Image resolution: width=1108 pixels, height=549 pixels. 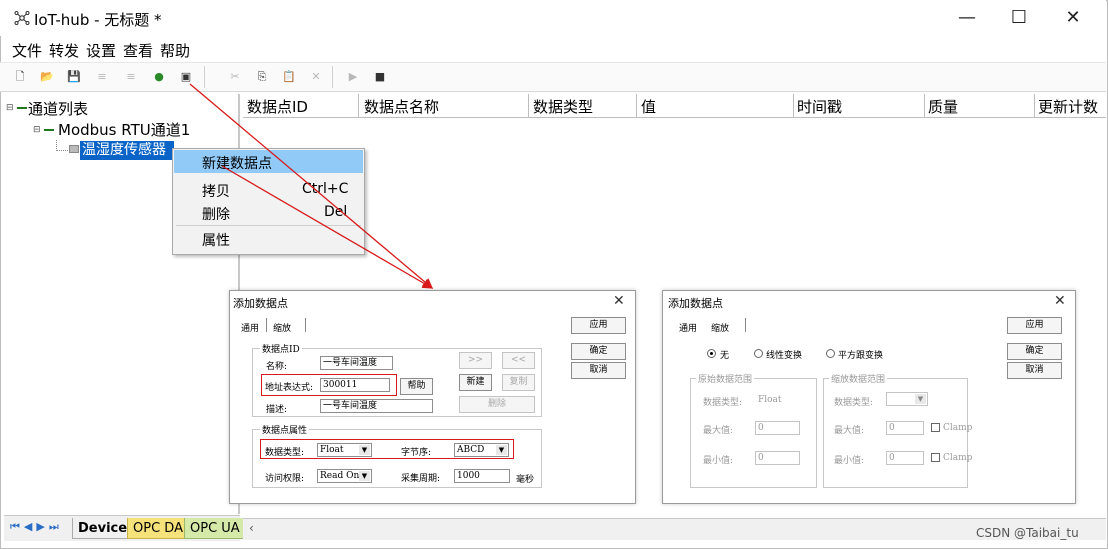 What do you see at coordinates (327, 227) in the screenshot?
I see `arrow-menu-to-dialog` at bounding box center [327, 227].